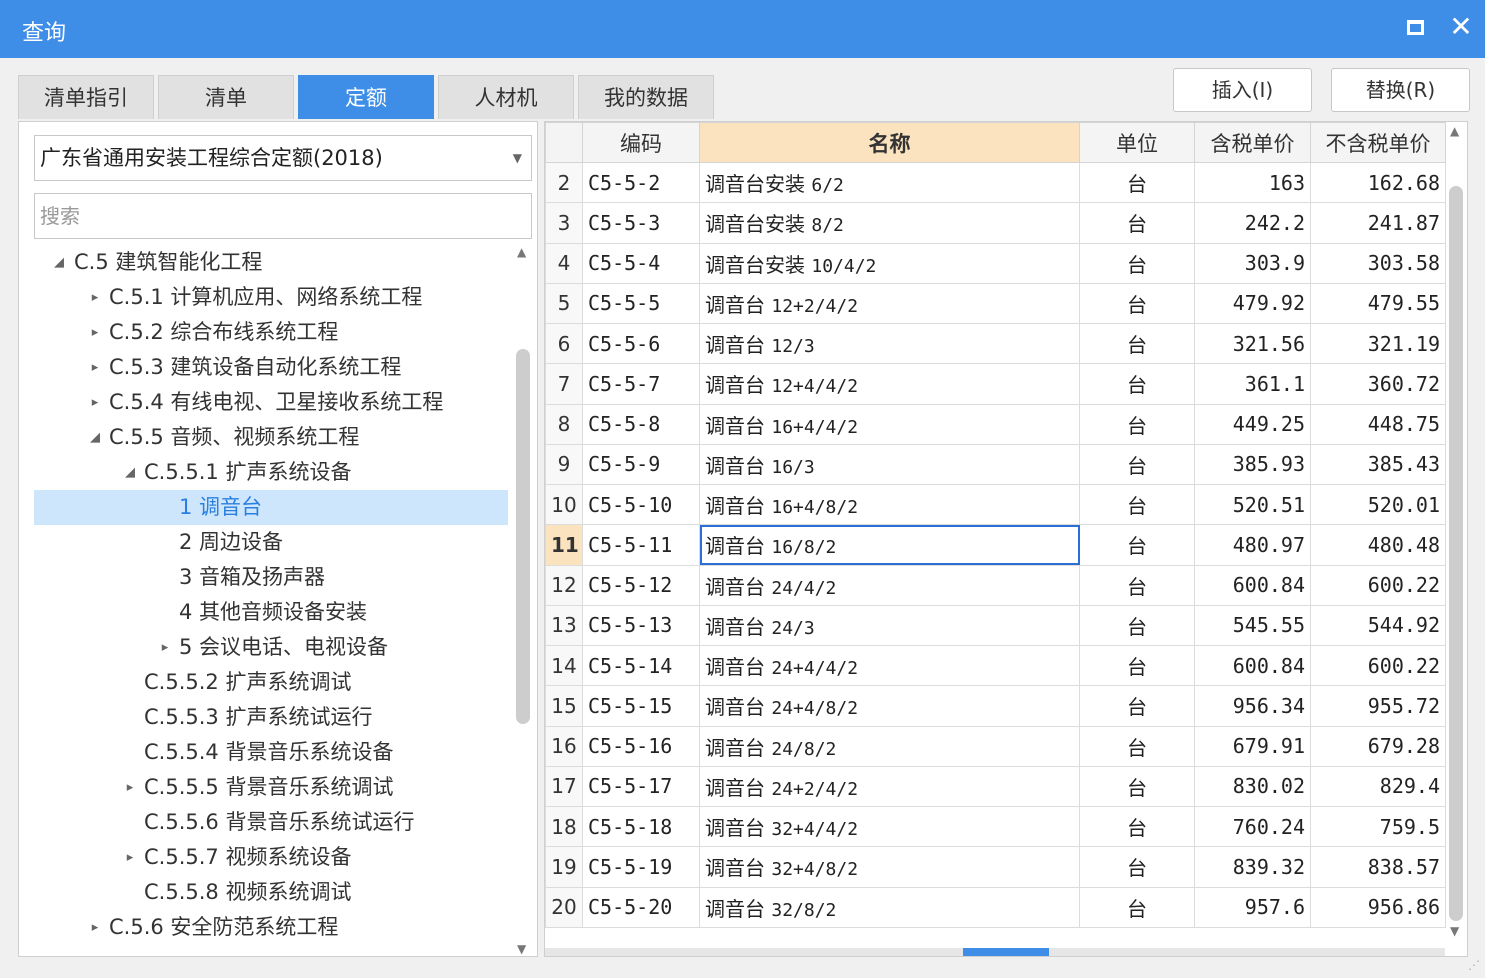 The image size is (1485, 978). What do you see at coordinates (646, 97) in the screenshot?
I see `tab-my-data: 我的数据` at bounding box center [646, 97].